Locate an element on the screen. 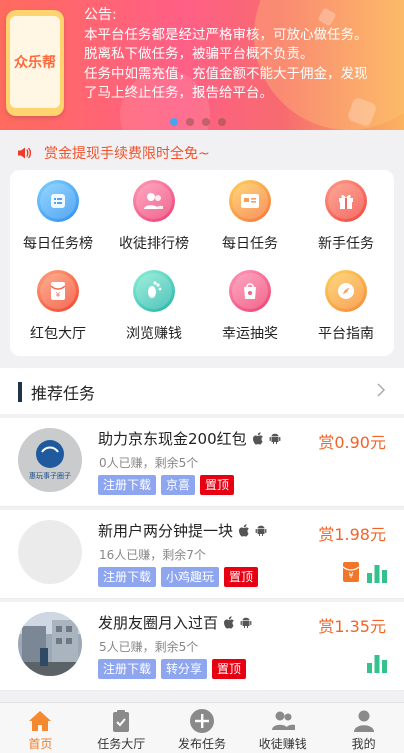 The width and height of the screenshot is (404, 753). list-icon is located at coordinates (58, 201).